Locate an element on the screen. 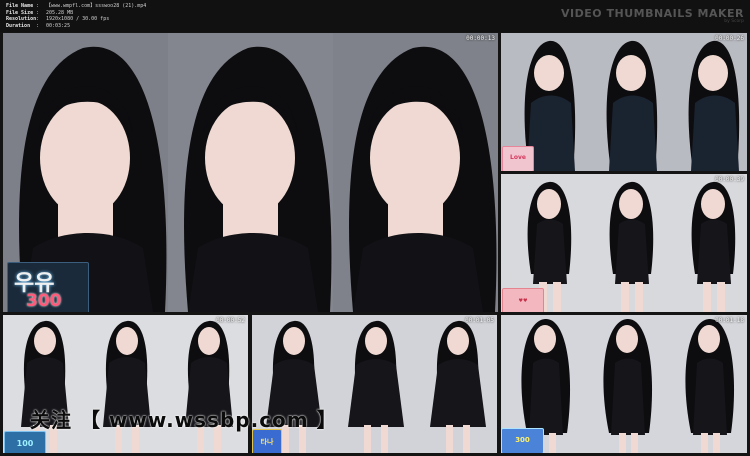 The image size is (750, 456). thumbnail-image is located at coordinates (624, 102).